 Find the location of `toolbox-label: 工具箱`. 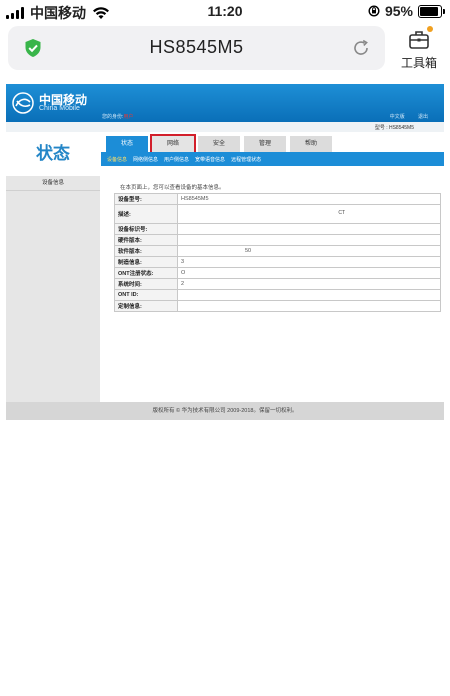

toolbox-label: 工具箱 is located at coordinates (418, 63).